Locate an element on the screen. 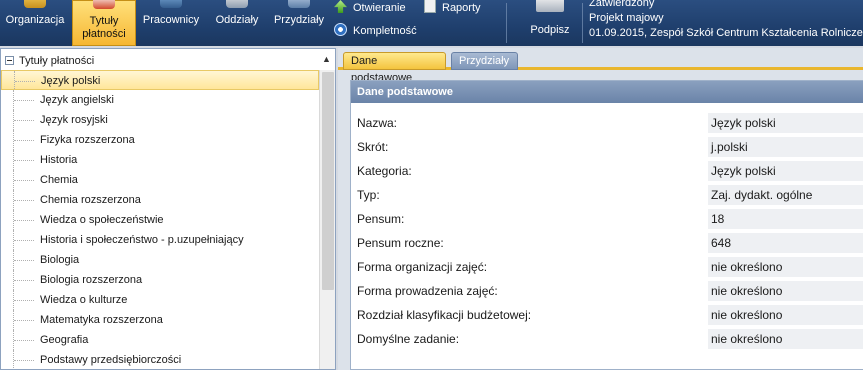 Image resolution: width=863 pixels, height=370 pixels. field-label: Rozdział klasyfikacji budżetowej: is located at coordinates (444, 315).